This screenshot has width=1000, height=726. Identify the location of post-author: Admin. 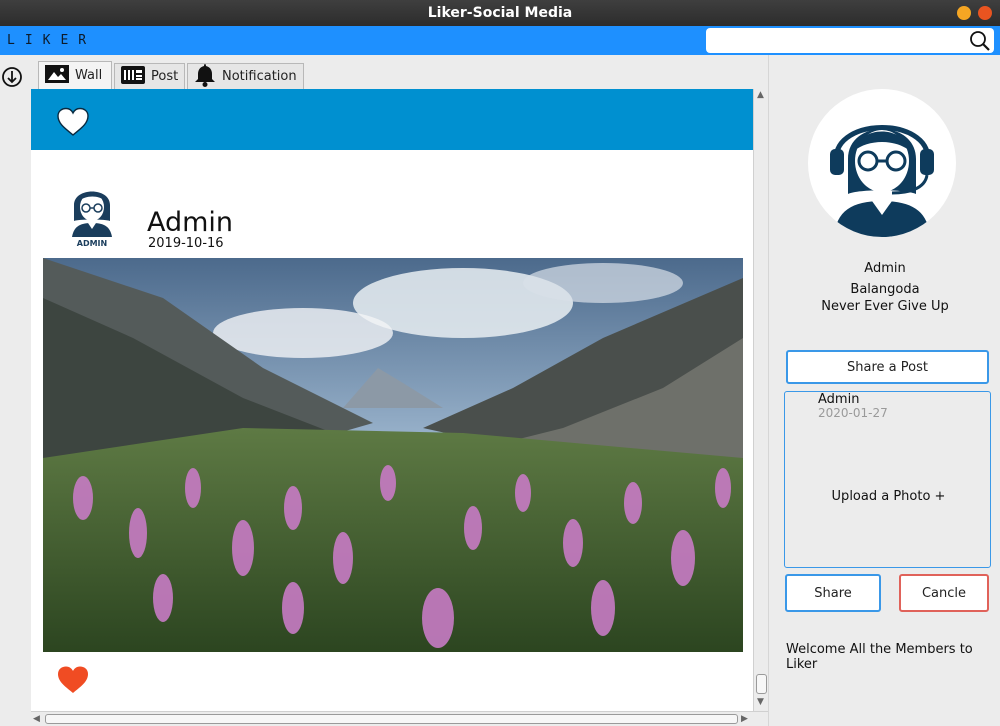
(190, 222).